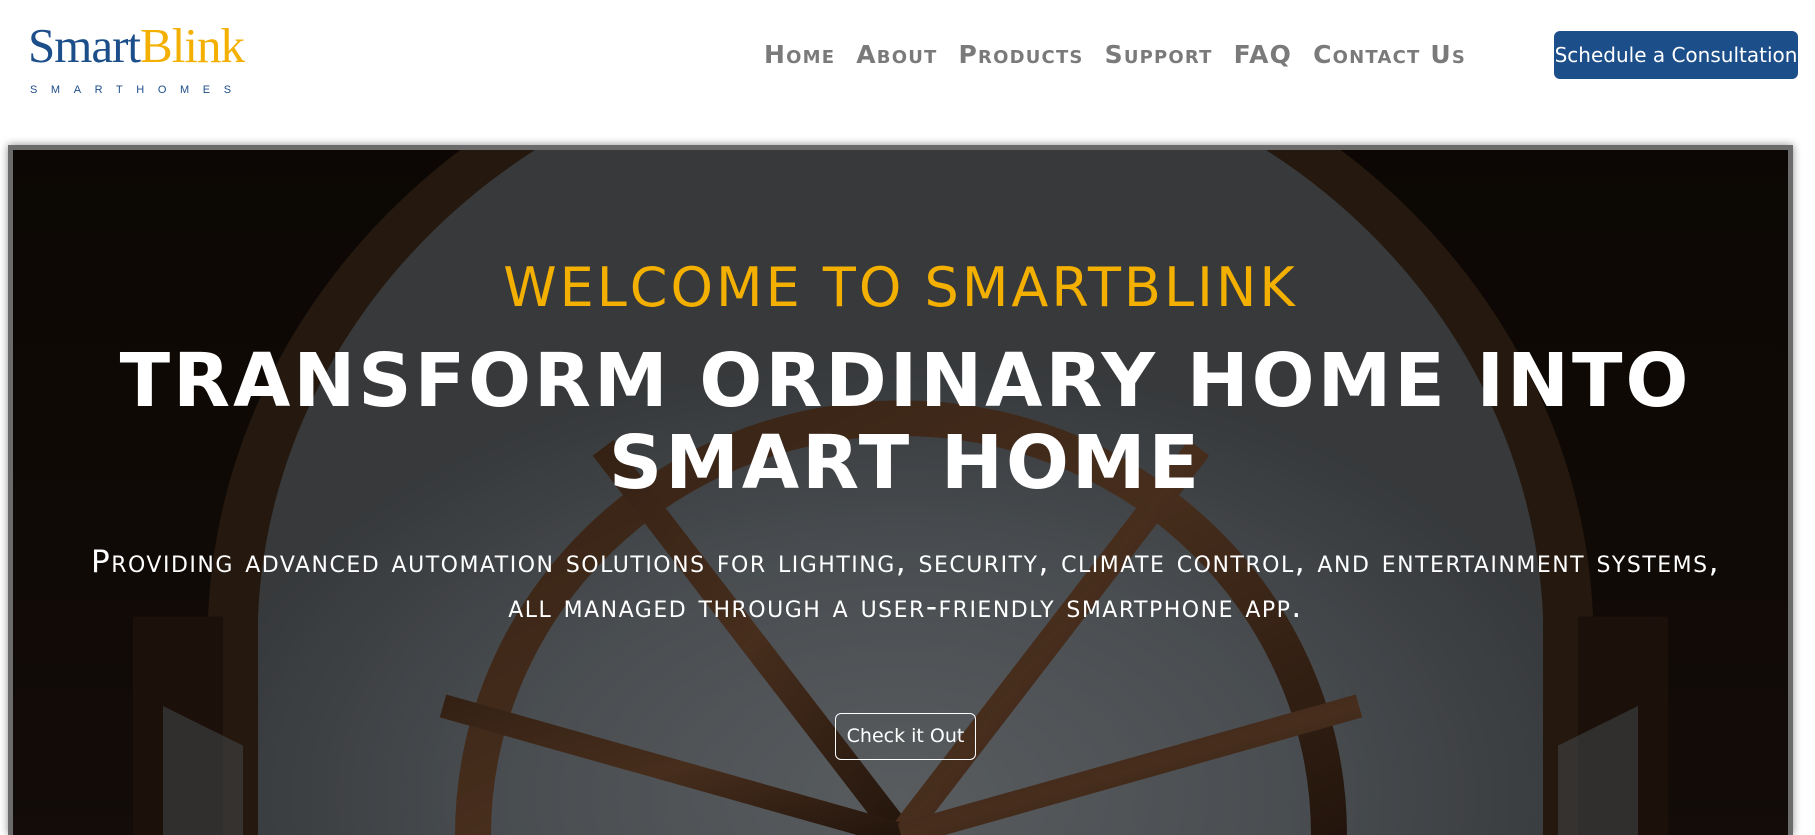 Image resolution: width=1815 pixels, height=835 pixels. I want to click on check-it-out-button: Check it Out, so click(905, 736).